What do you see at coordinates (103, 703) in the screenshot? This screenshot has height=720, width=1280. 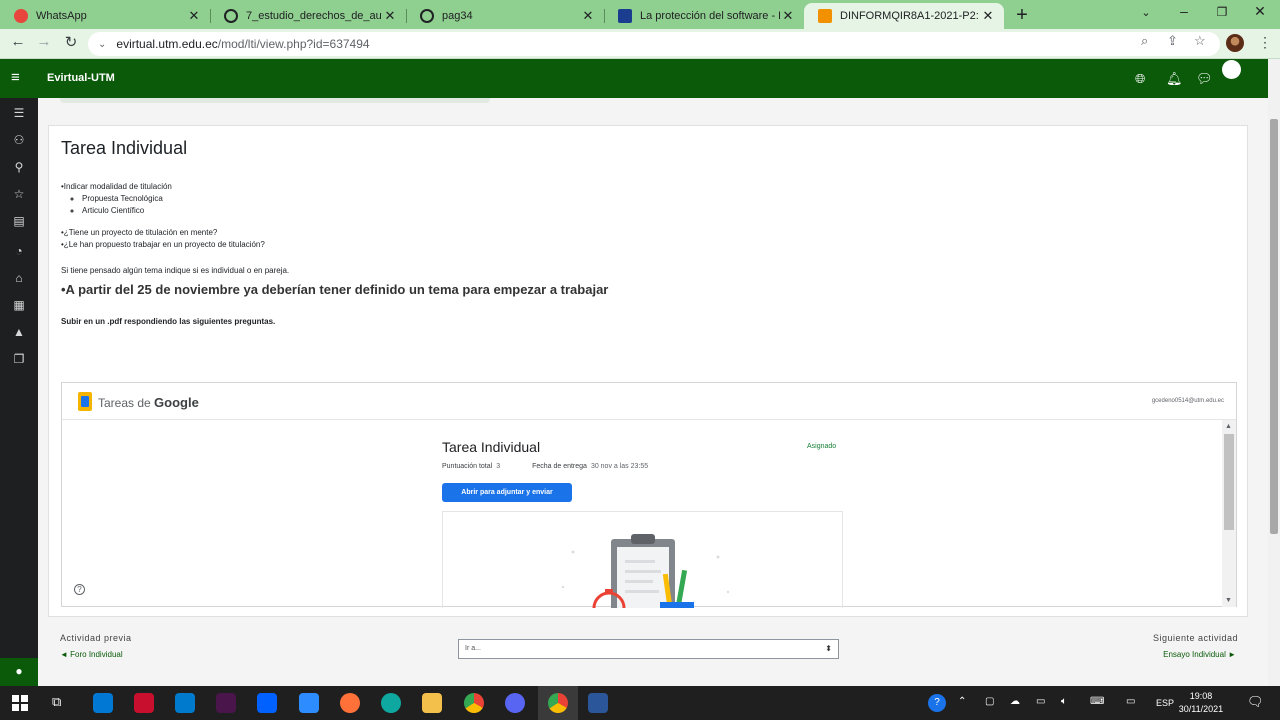 I see `mail-app-icon` at bounding box center [103, 703].